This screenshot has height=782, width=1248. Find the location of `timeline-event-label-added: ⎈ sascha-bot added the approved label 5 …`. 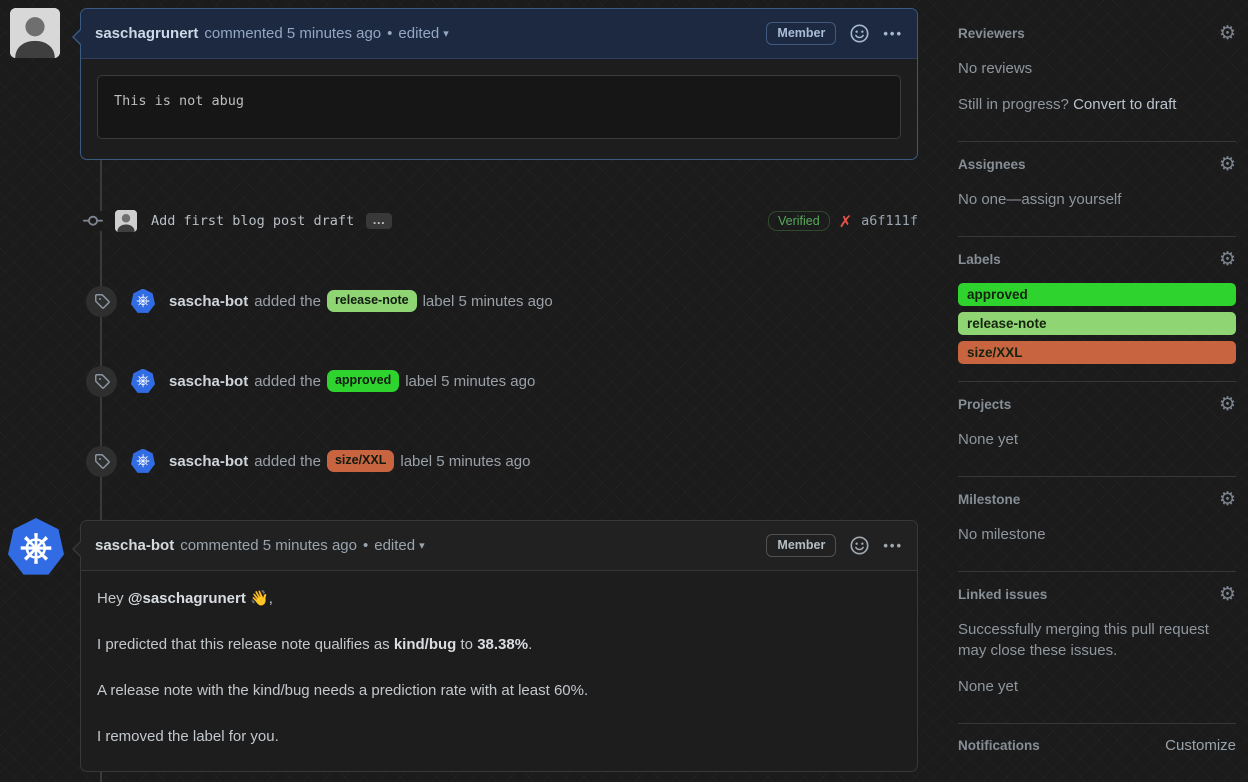

timeline-event-label-added: ⎈ sascha-bot added the approved label 5 … is located at coordinates (510, 381).